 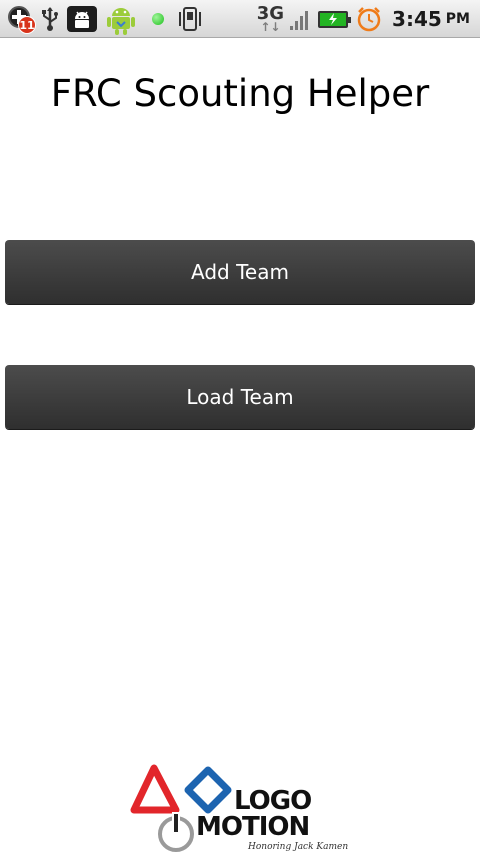 I want to click on clock-time: 3:45, so click(x=417, y=19).